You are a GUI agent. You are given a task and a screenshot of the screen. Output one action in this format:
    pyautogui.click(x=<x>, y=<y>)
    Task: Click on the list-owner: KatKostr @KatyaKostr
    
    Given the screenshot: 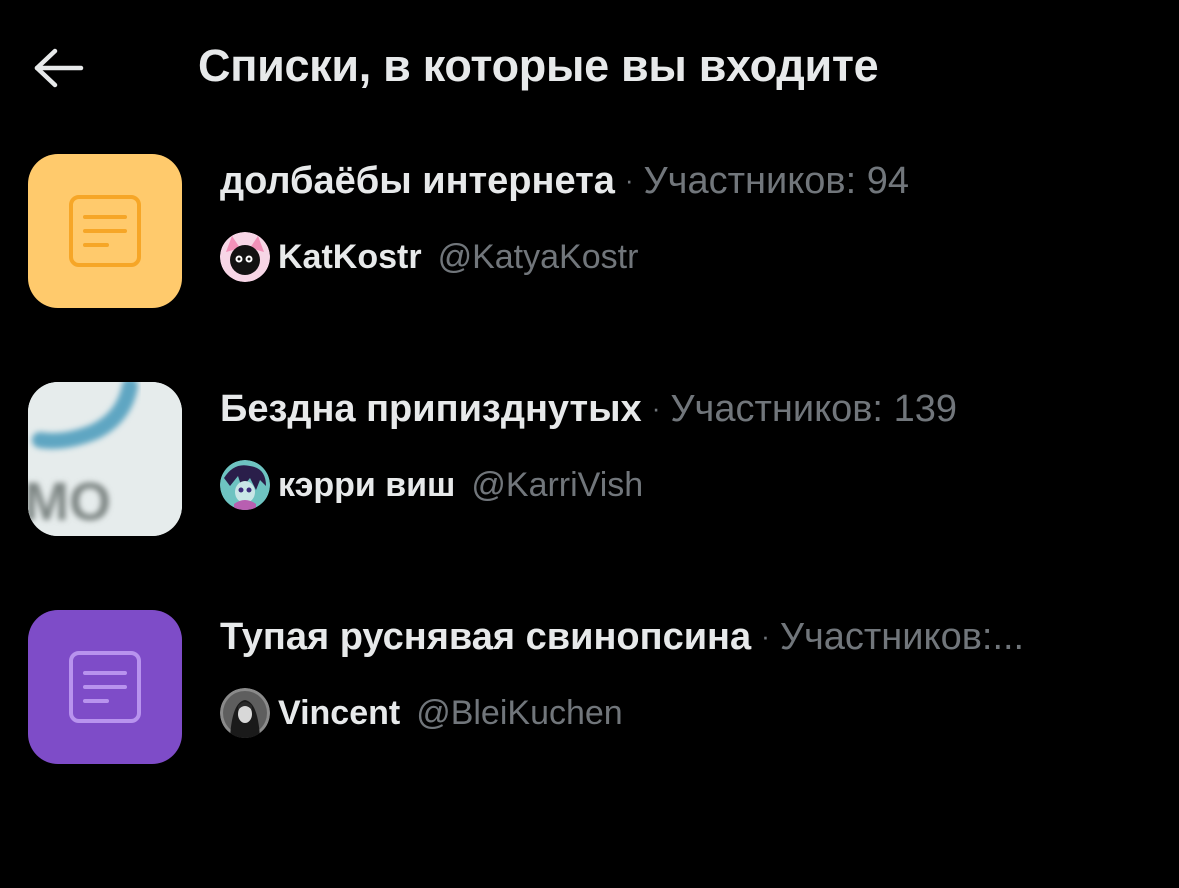 What is the action you would take?
    pyautogui.click(x=429, y=257)
    